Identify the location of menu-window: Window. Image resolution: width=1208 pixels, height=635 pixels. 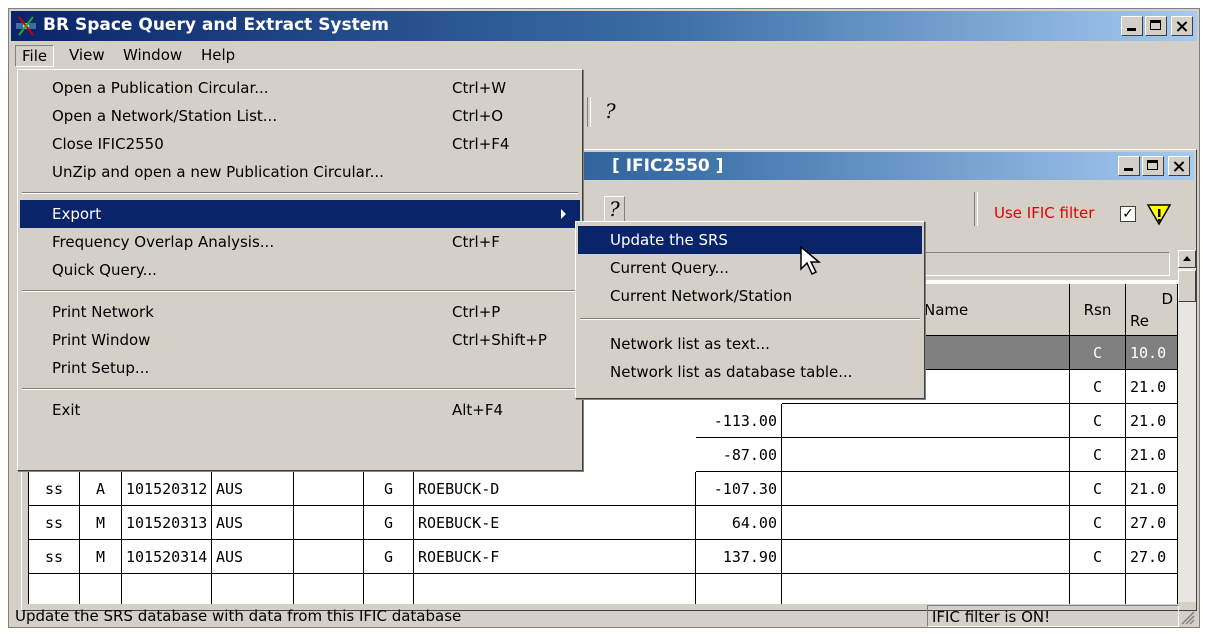
(152, 55).